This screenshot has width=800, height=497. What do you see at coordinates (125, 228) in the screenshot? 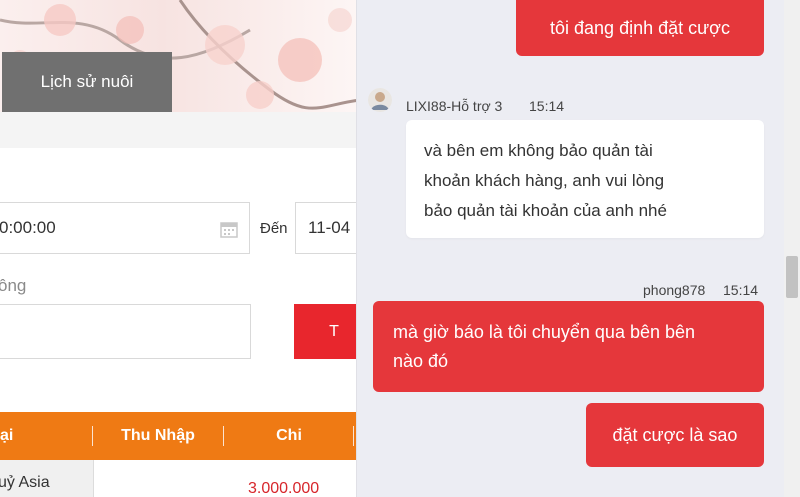
I see `from-date-input: 0:00:00` at bounding box center [125, 228].